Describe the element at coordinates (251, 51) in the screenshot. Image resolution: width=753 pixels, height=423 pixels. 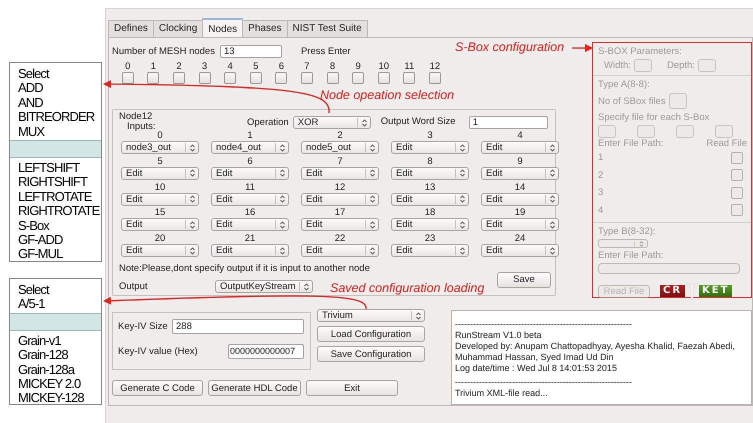
I see `mesh-count-field: 13` at that location.